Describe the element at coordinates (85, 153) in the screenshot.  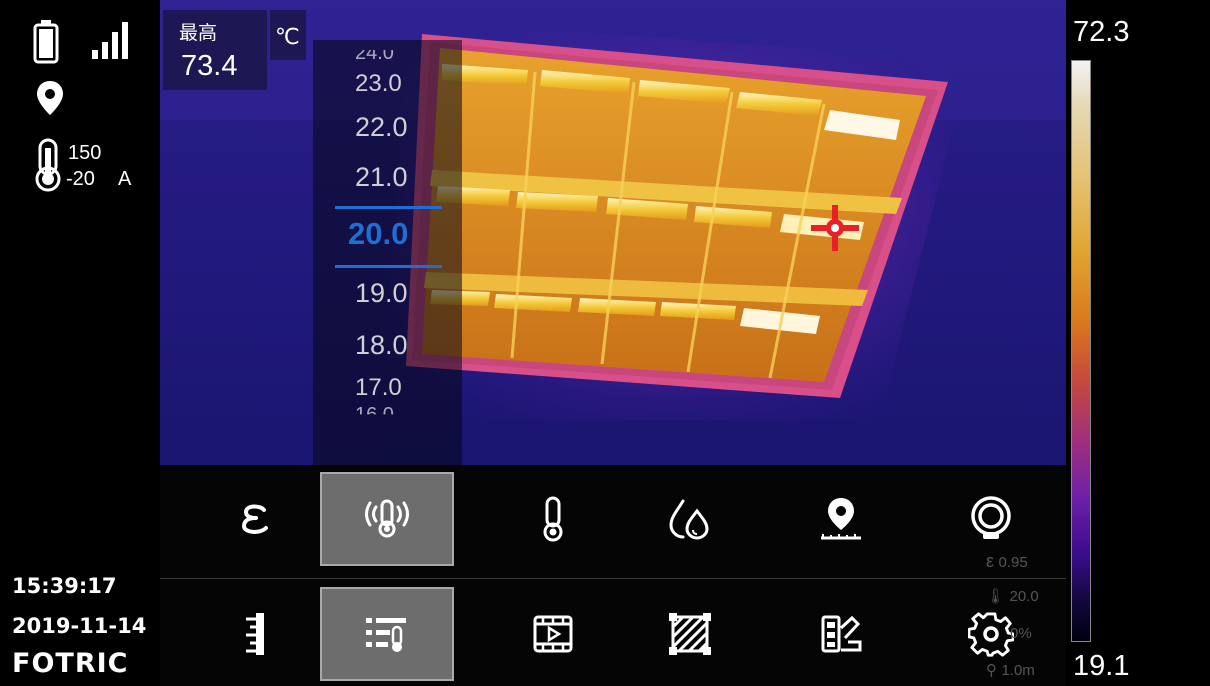
I see `range-high: 150` at that location.